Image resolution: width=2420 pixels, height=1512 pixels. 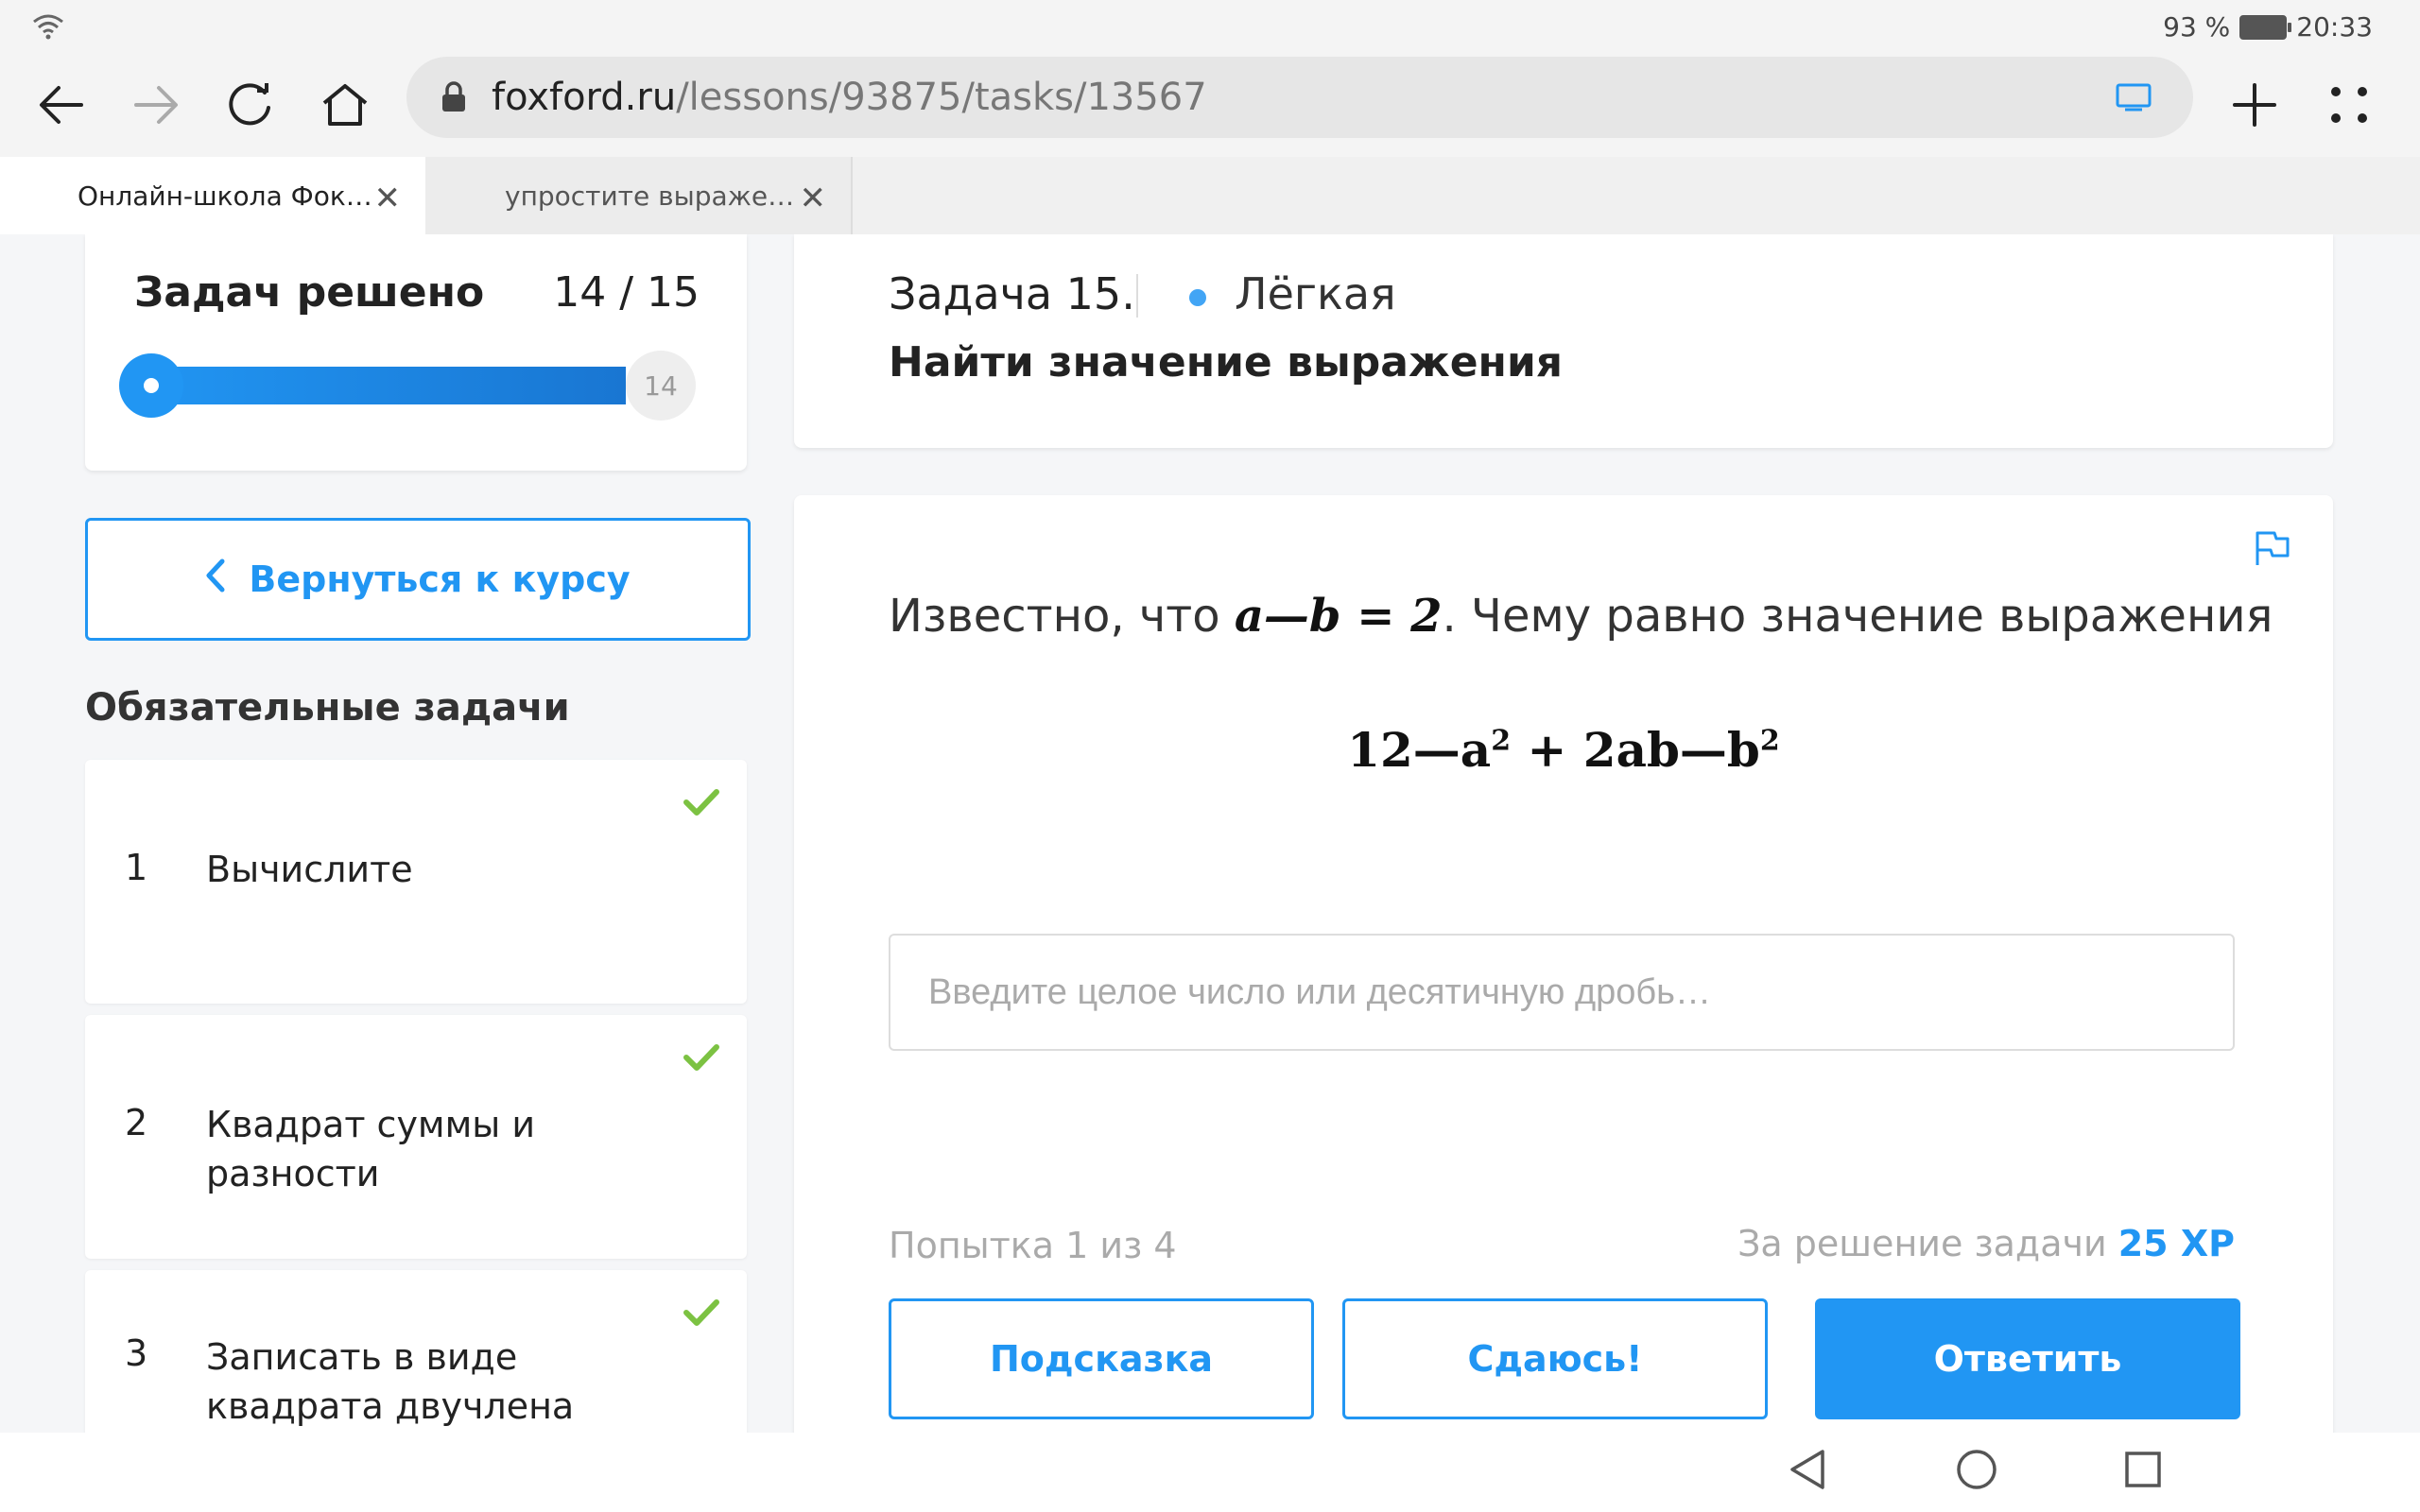 I want to click on progress-fill, so click(x=378, y=385).